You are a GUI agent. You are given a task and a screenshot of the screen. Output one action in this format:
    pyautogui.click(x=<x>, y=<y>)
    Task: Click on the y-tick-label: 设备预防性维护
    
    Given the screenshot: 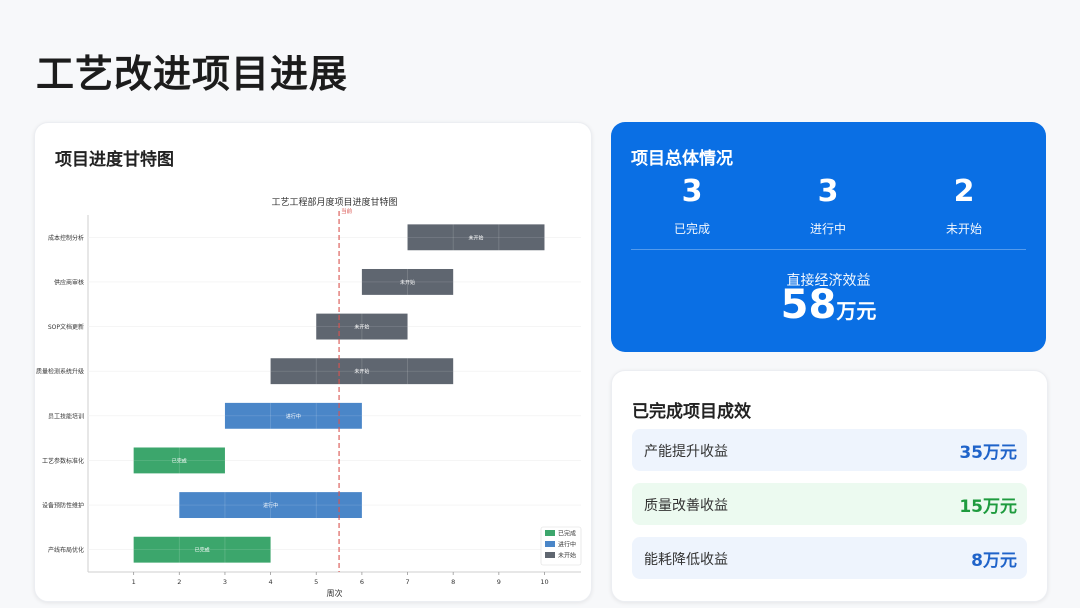 What is the action you would take?
    pyautogui.click(x=63, y=506)
    